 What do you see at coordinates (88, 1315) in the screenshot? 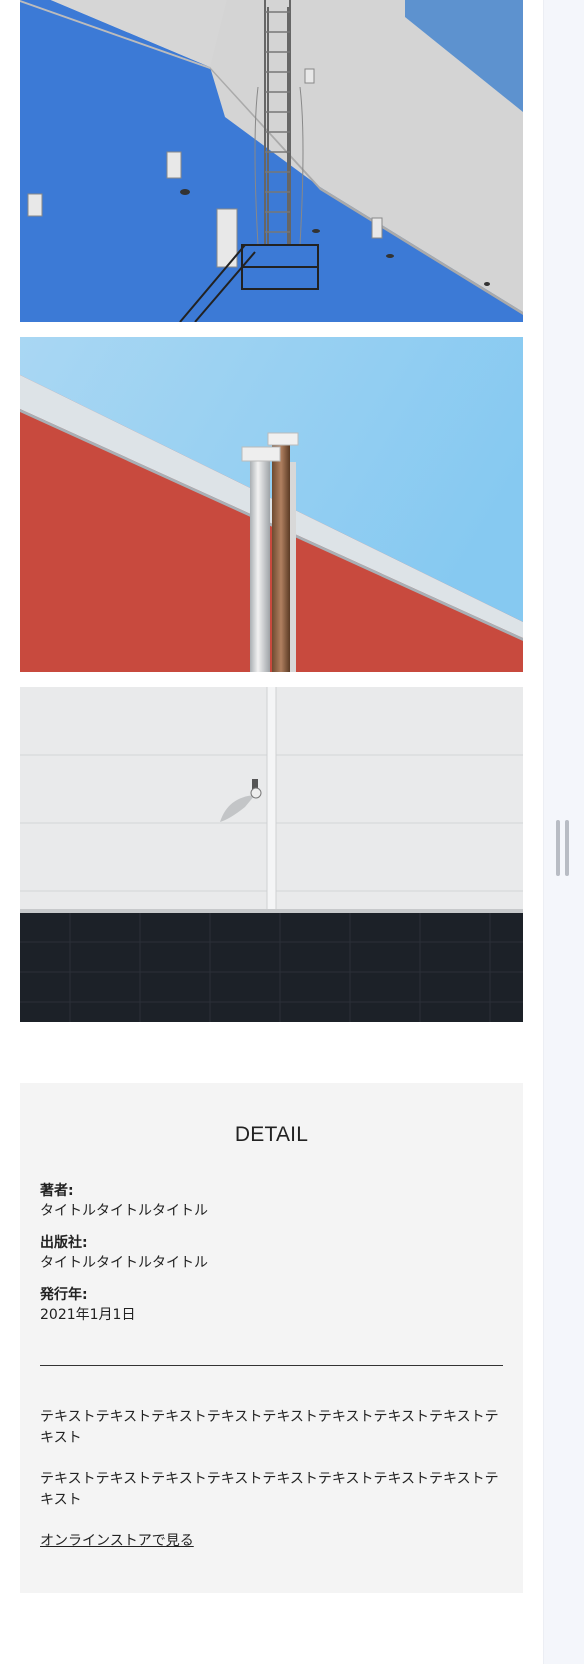
I see `publication-year-value: 2021年1月1日` at bounding box center [88, 1315].